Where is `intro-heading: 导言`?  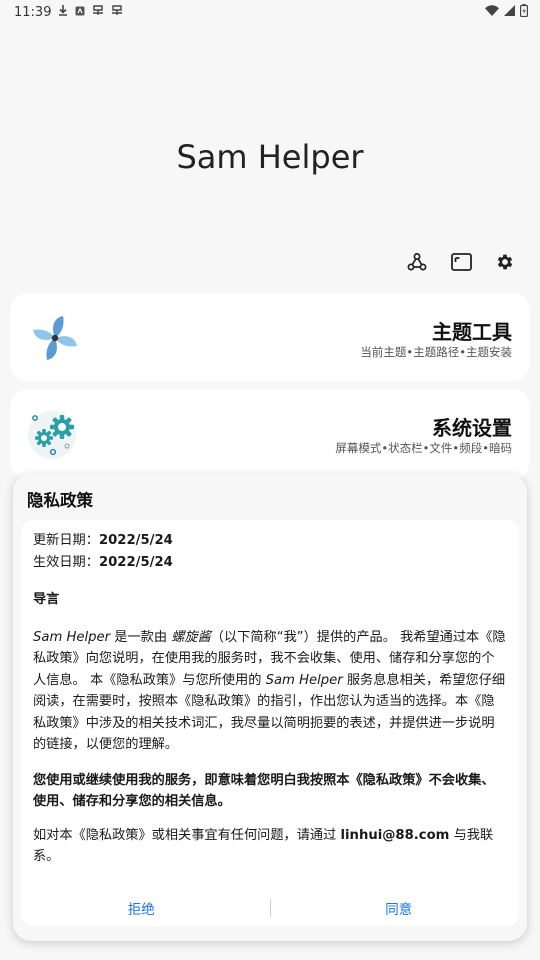
intro-heading: 导言 is located at coordinates (46, 599).